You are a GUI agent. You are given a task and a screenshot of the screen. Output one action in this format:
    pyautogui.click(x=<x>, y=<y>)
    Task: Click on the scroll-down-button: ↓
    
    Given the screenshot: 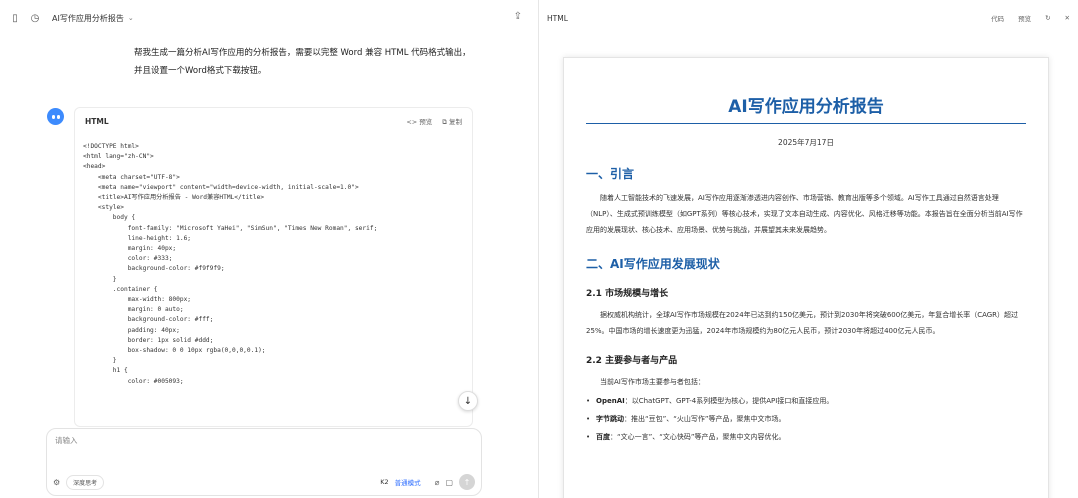 What is the action you would take?
    pyautogui.click(x=468, y=401)
    